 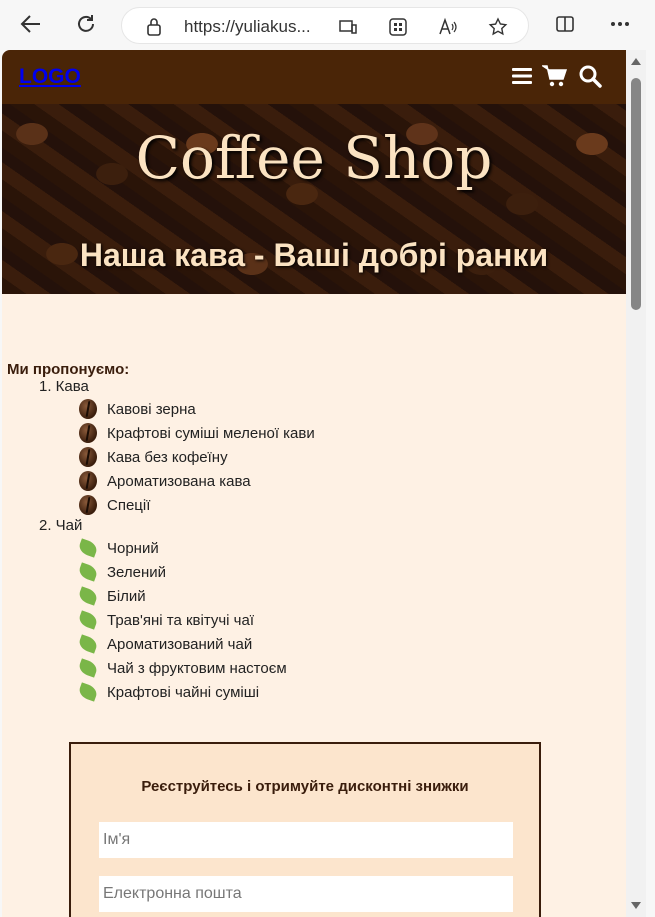 I want to click on list-item: Кава без кофеїну, so click(x=197, y=457).